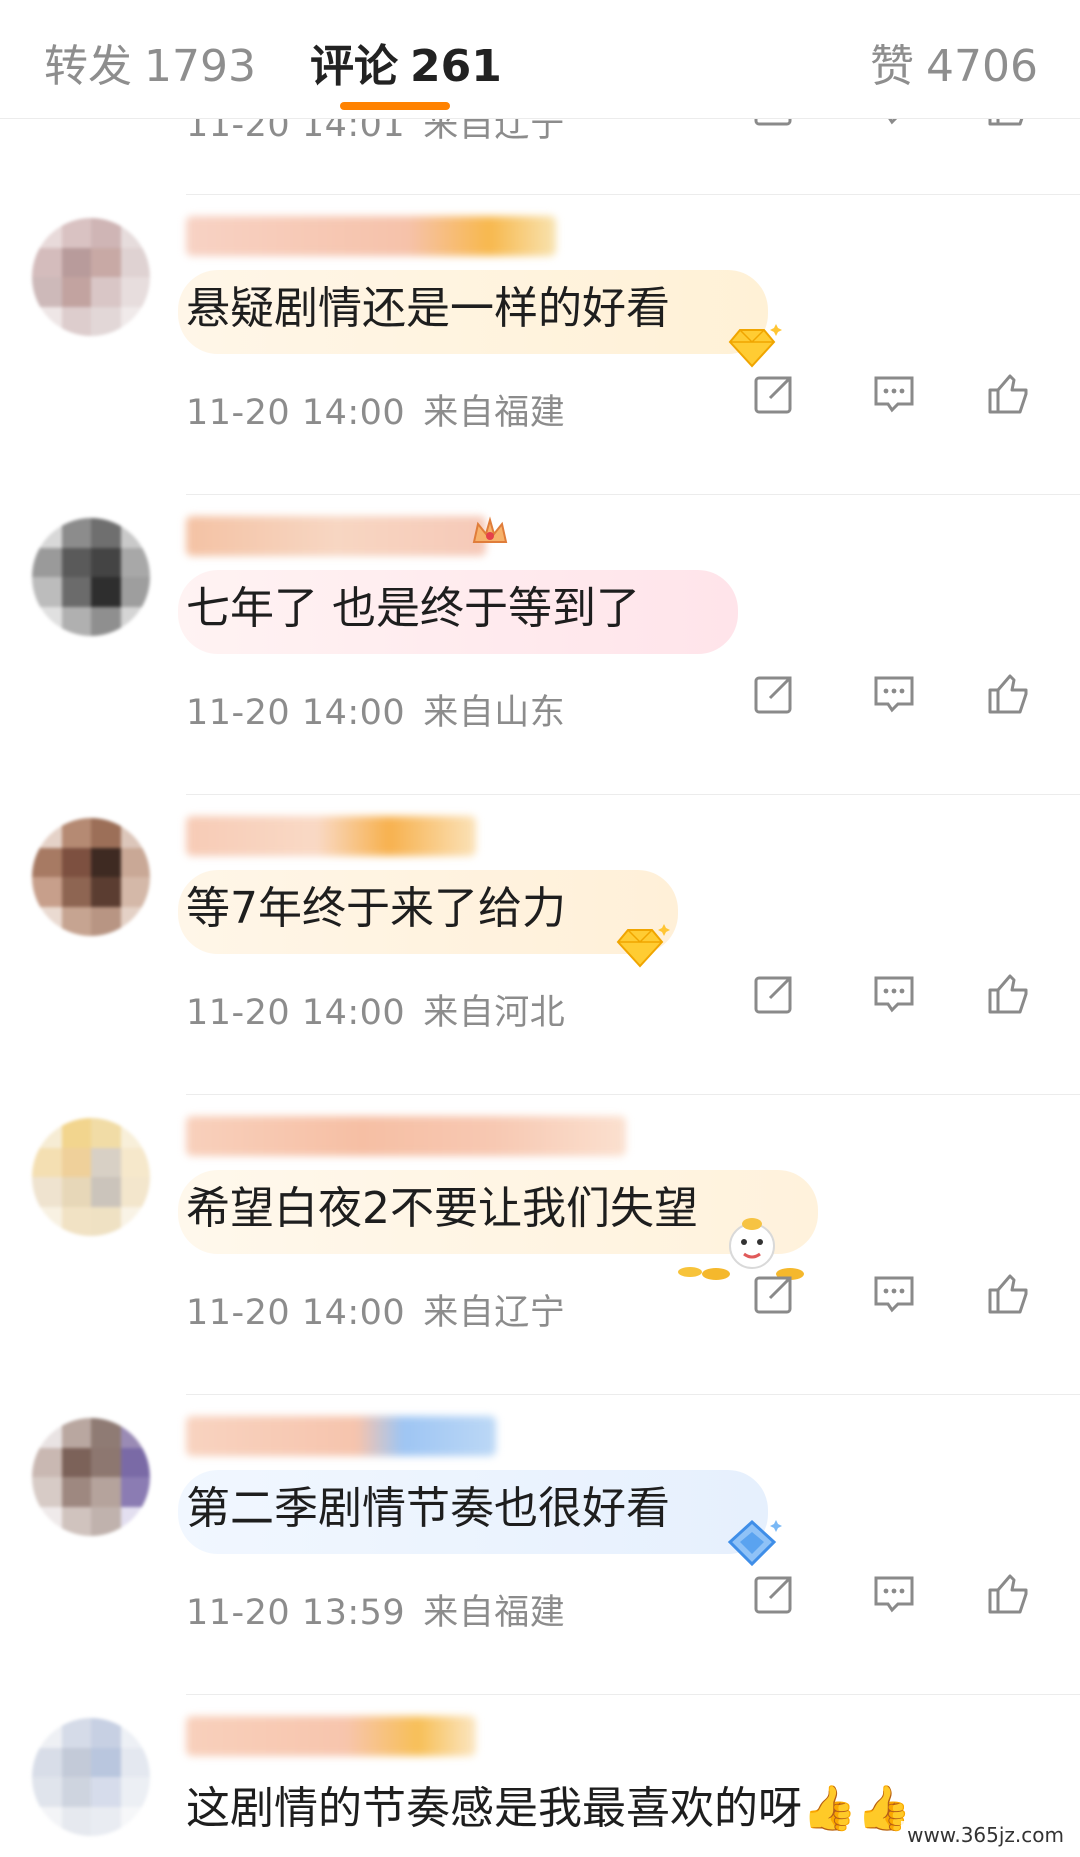 This screenshot has height=1857, width=1080. Describe the element at coordinates (494, 1013) in the screenshot. I see `comment-location: 来自河北` at that location.